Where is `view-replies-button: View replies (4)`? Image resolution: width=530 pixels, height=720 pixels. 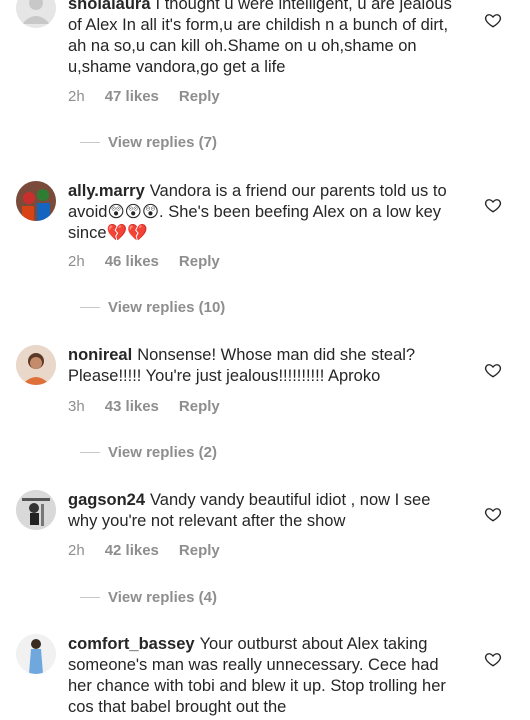 view-replies-button: View replies (4) is located at coordinates (148, 597).